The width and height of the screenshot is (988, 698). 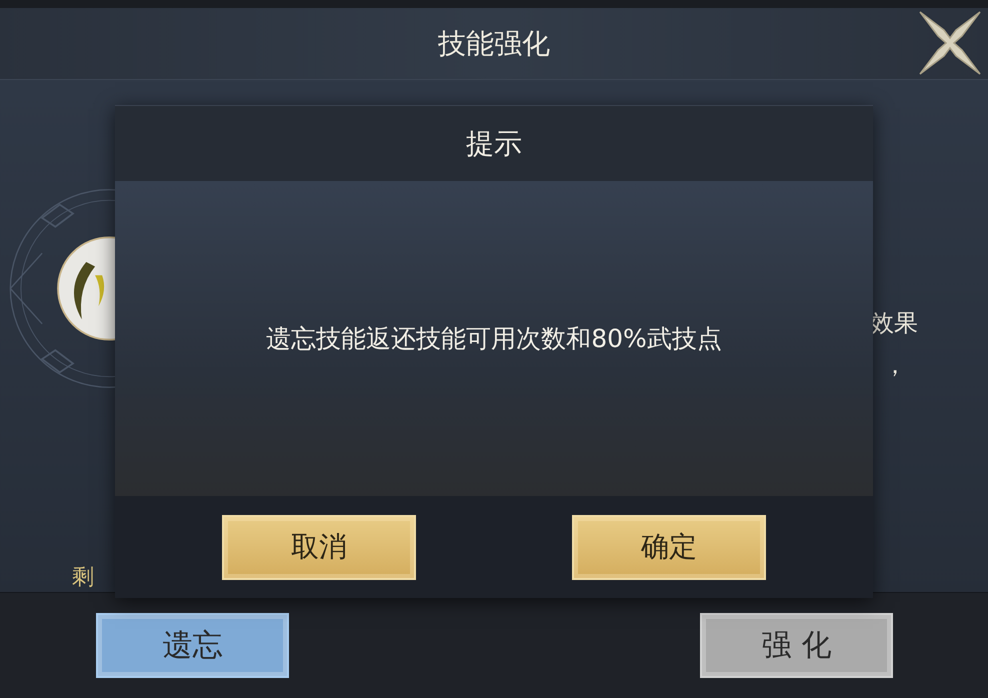 What do you see at coordinates (192, 645) in the screenshot?
I see `action-button: 遗忘` at bounding box center [192, 645].